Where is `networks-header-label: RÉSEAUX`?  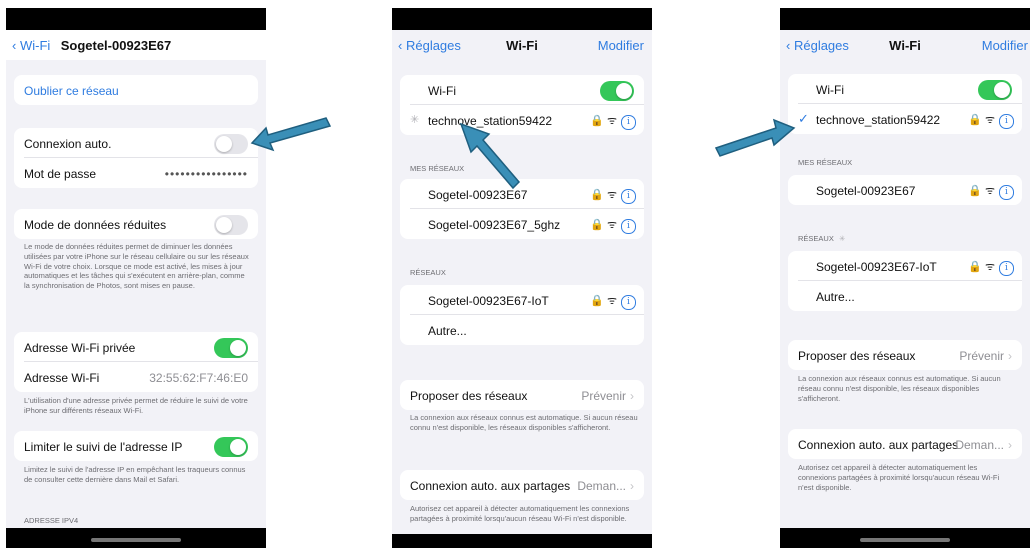 networks-header-label: RÉSEAUX is located at coordinates (816, 238).